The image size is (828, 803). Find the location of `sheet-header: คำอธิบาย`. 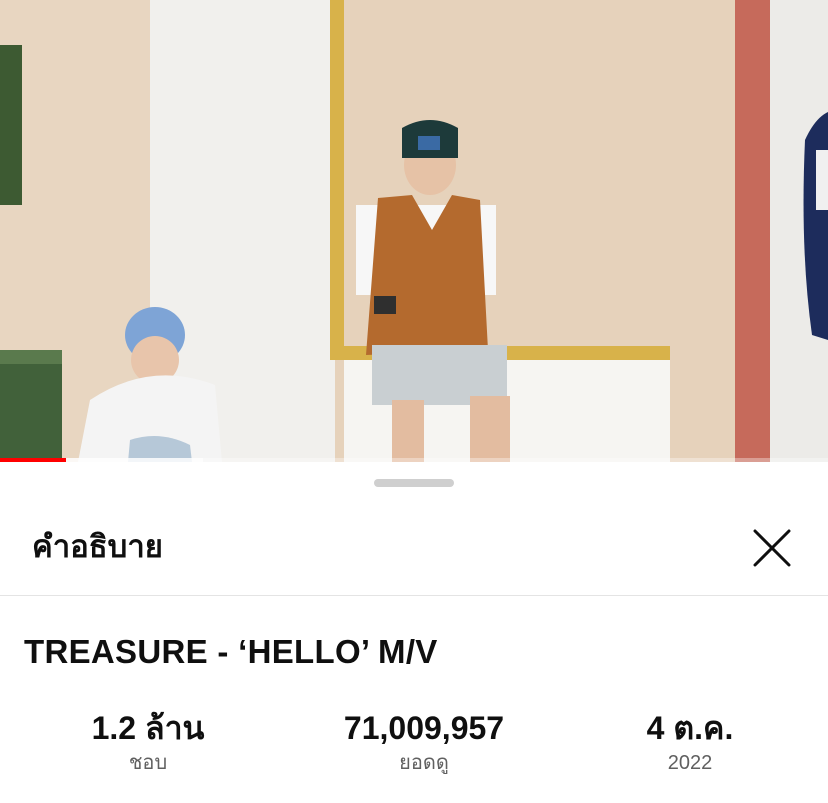

sheet-header: คำอธิบาย is located at coordinates (414, 549).